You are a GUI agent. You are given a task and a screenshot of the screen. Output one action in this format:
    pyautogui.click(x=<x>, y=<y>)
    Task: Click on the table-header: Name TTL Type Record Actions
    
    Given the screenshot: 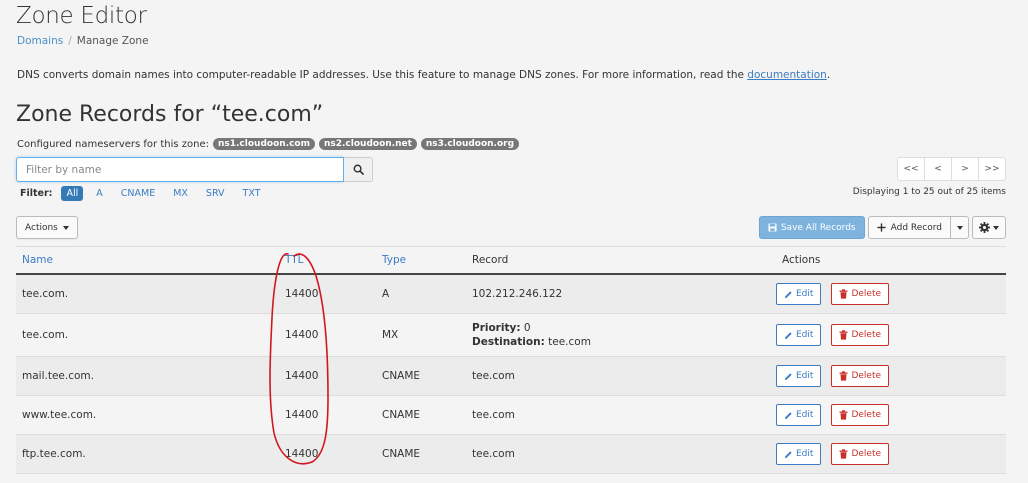 What is the action you would take?
    pyautogui.click(x=511, y=261)
    